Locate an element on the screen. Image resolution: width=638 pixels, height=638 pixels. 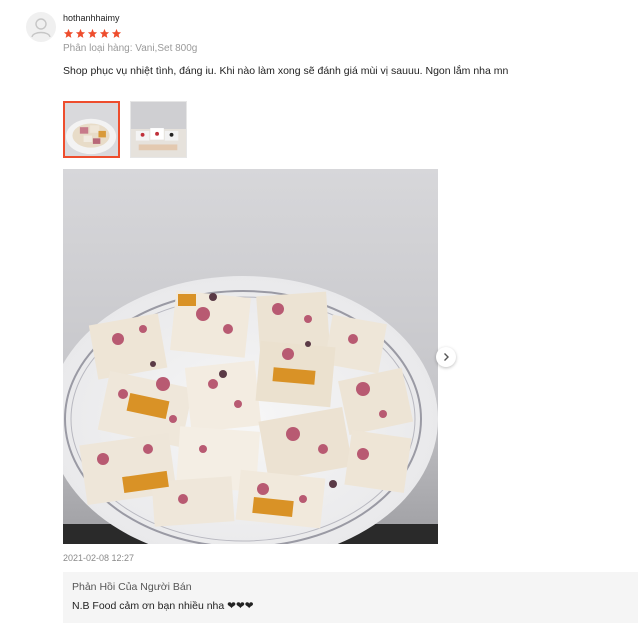
next-image-button is located at coordinates (446, 357).